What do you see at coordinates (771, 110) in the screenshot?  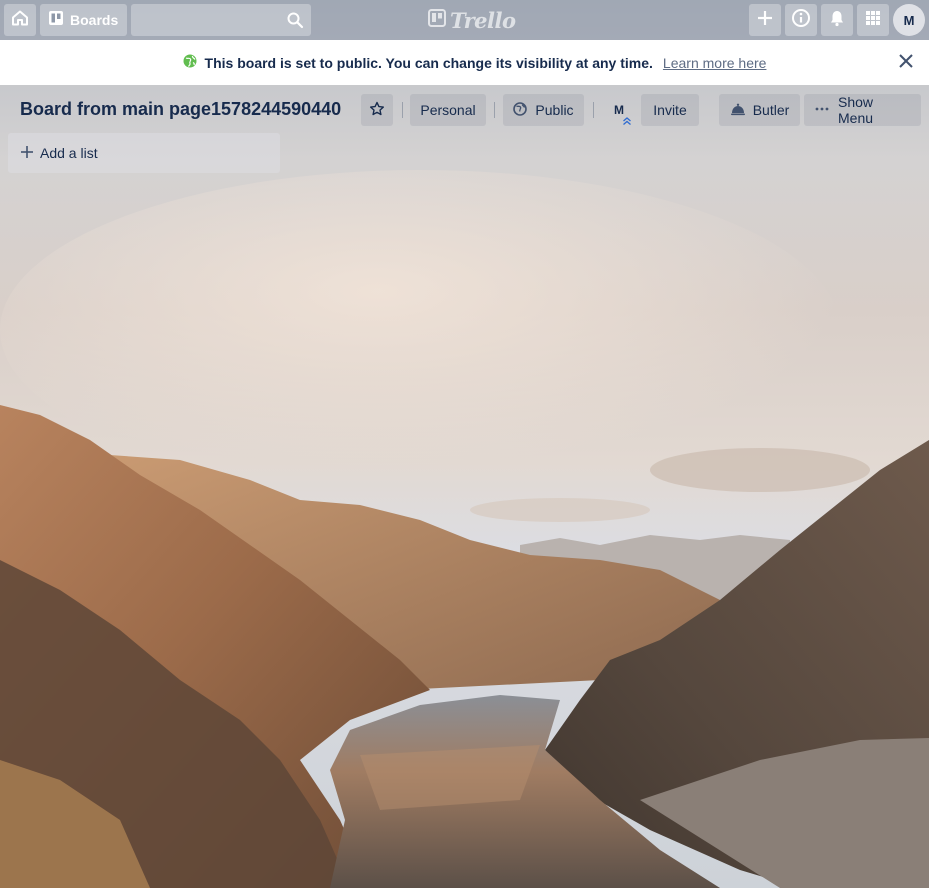 I see `butler-label: Butler` at bounding box center [771, 110].